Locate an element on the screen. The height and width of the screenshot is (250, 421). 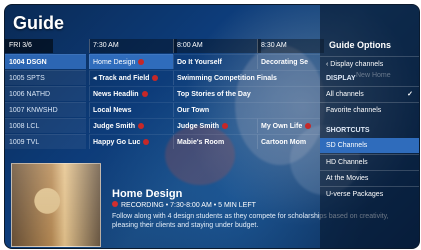
program-title: Local News is located at coordinates (112, 110).